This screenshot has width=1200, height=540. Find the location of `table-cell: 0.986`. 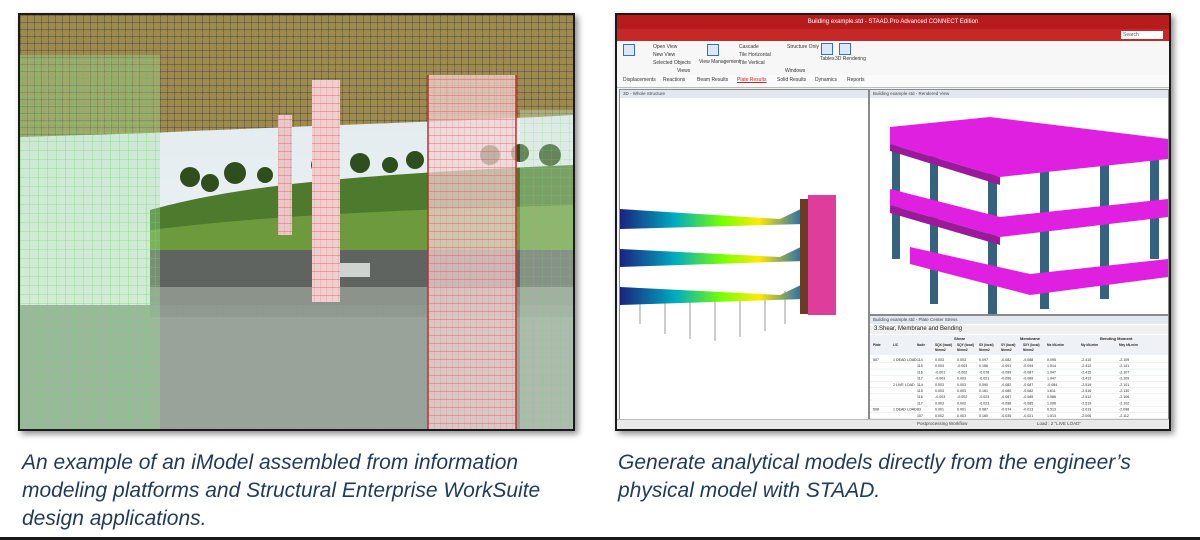

table-cell: 0.986 is located at coordinates (1051, 397).